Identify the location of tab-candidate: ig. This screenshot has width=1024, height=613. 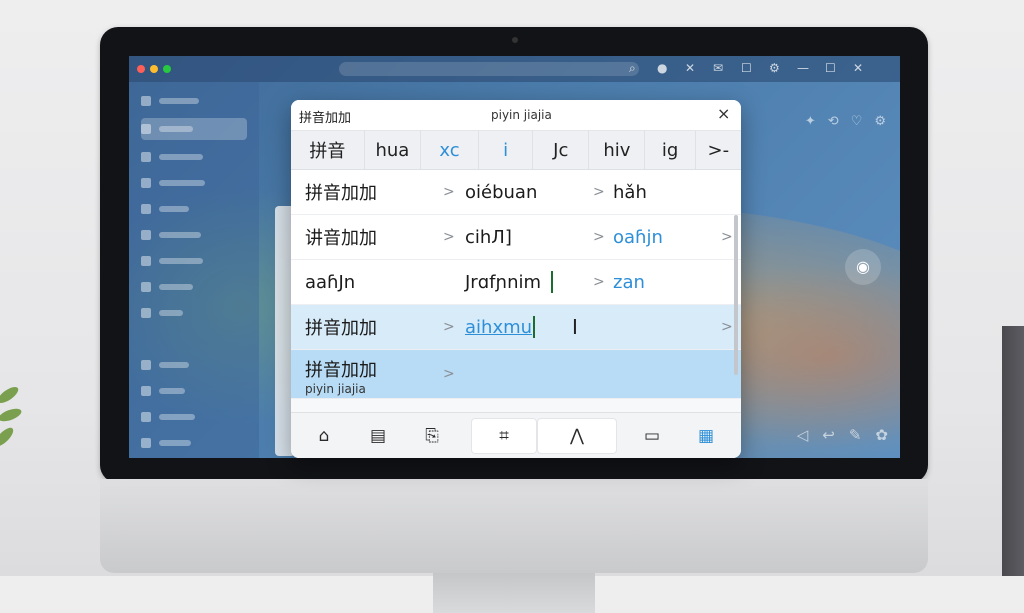
(670, 150).